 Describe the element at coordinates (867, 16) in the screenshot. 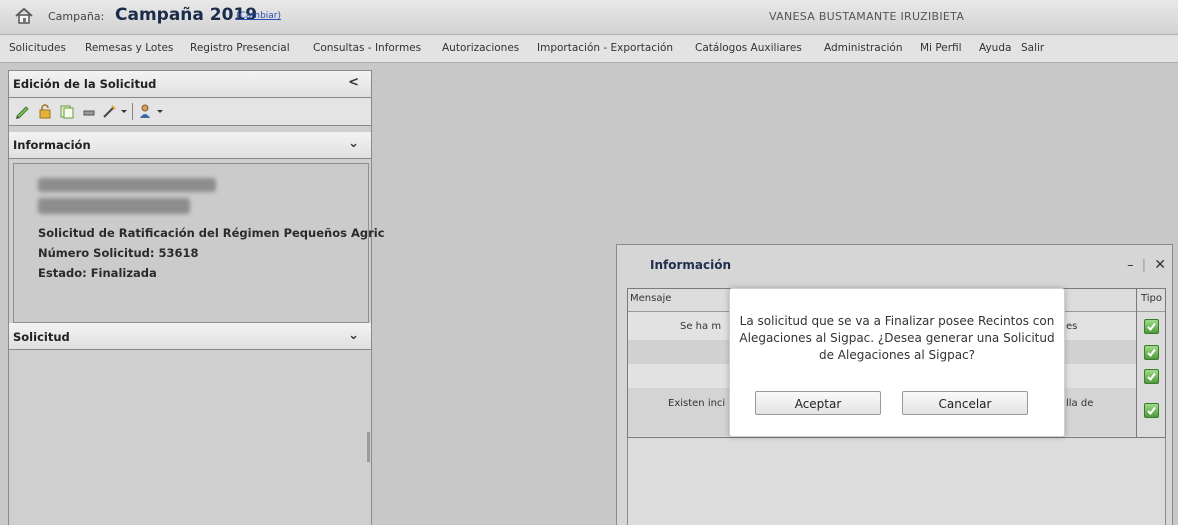

I see `user-name: VANESA BUSTAMANTE IRUZIBIETA` at that location.